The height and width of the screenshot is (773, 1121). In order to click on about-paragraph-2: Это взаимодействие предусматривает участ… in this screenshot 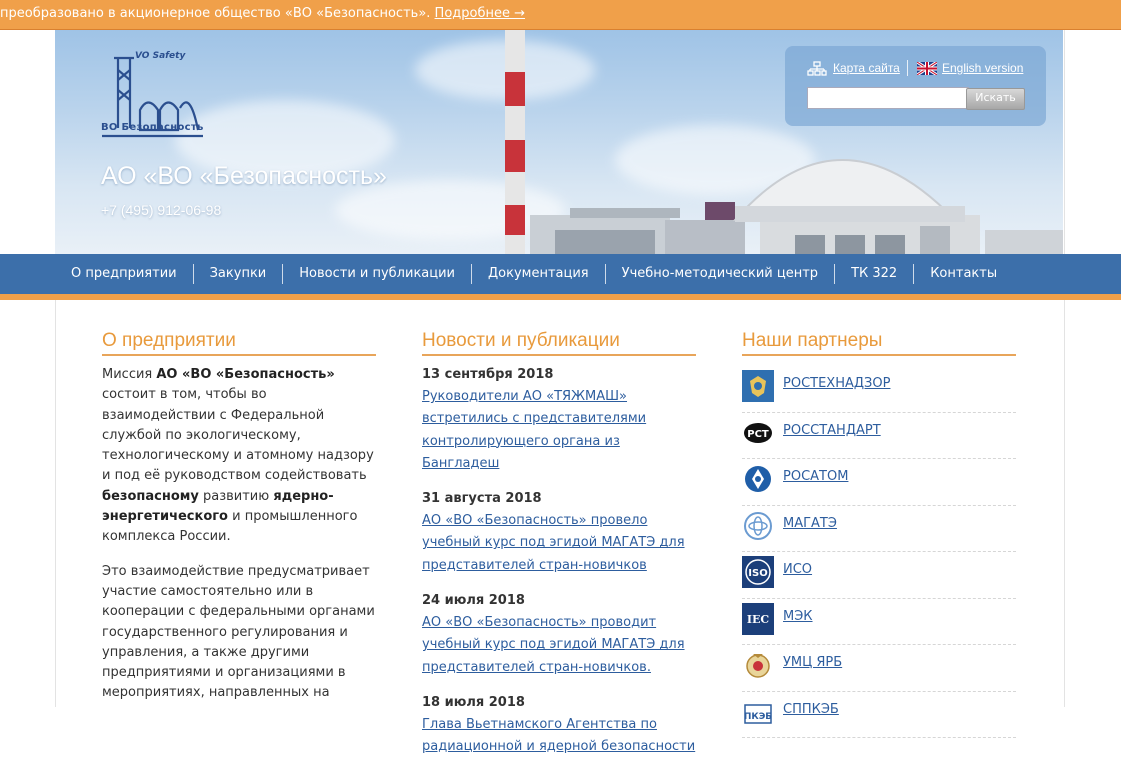, I will do `click(238, 632)`.